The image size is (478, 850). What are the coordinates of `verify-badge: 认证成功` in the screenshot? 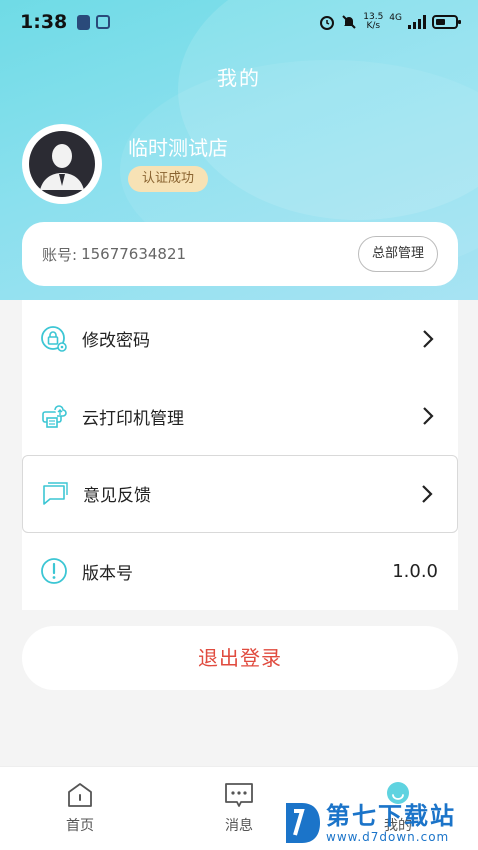 It's located at (168, 179).